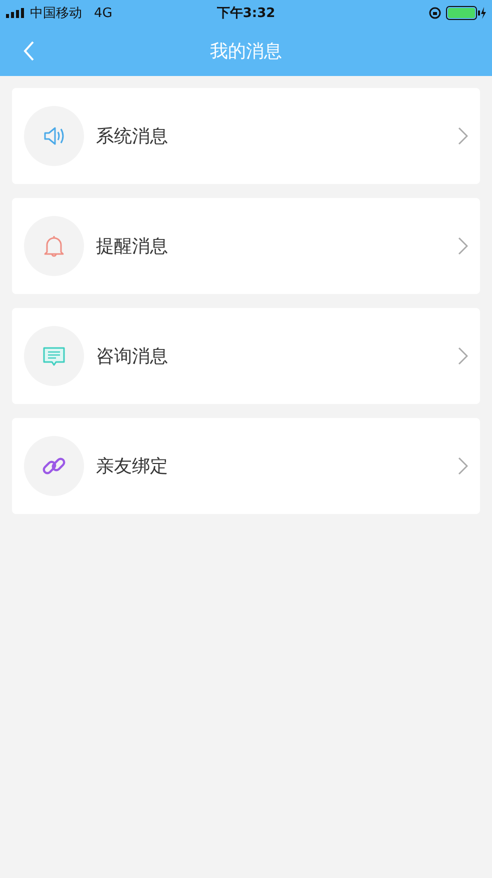 Image resolution: width=492 pixels, height=878 pixels. I want to click on battery-icon, so click(466, 13).